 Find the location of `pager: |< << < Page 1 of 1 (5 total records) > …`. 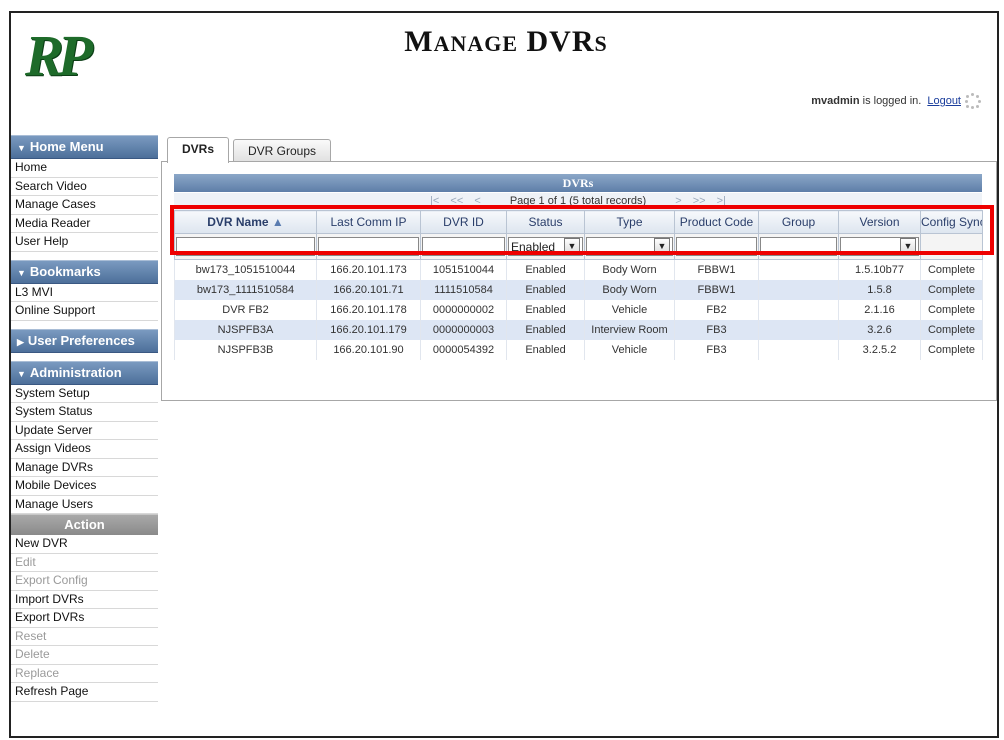

pager: |< << < Page 1 of 1 (5 total records) > … is located at coordinates (578, 201).